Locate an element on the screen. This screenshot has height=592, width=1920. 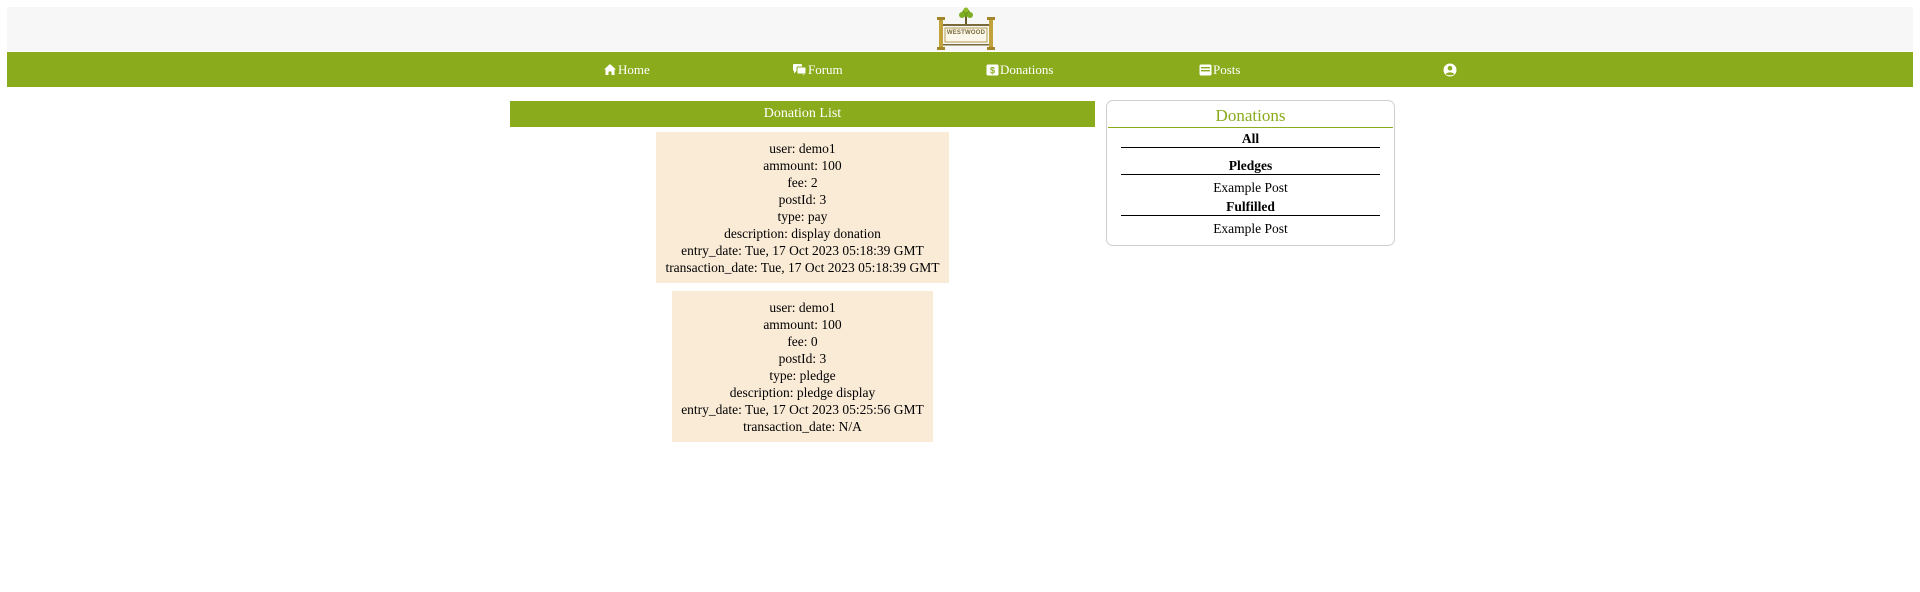
chat-icon is located at coordinates (800, 70).